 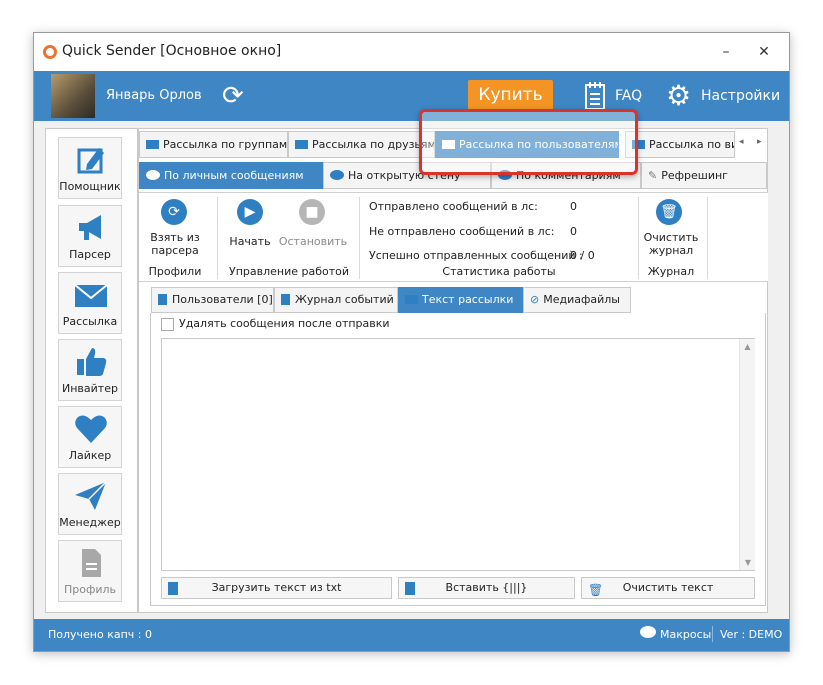 What do you see at coordinates (90, 522) in the screenshot?
I see `sidebar-item-label: Менеджер` at bounding box center [90, 522].